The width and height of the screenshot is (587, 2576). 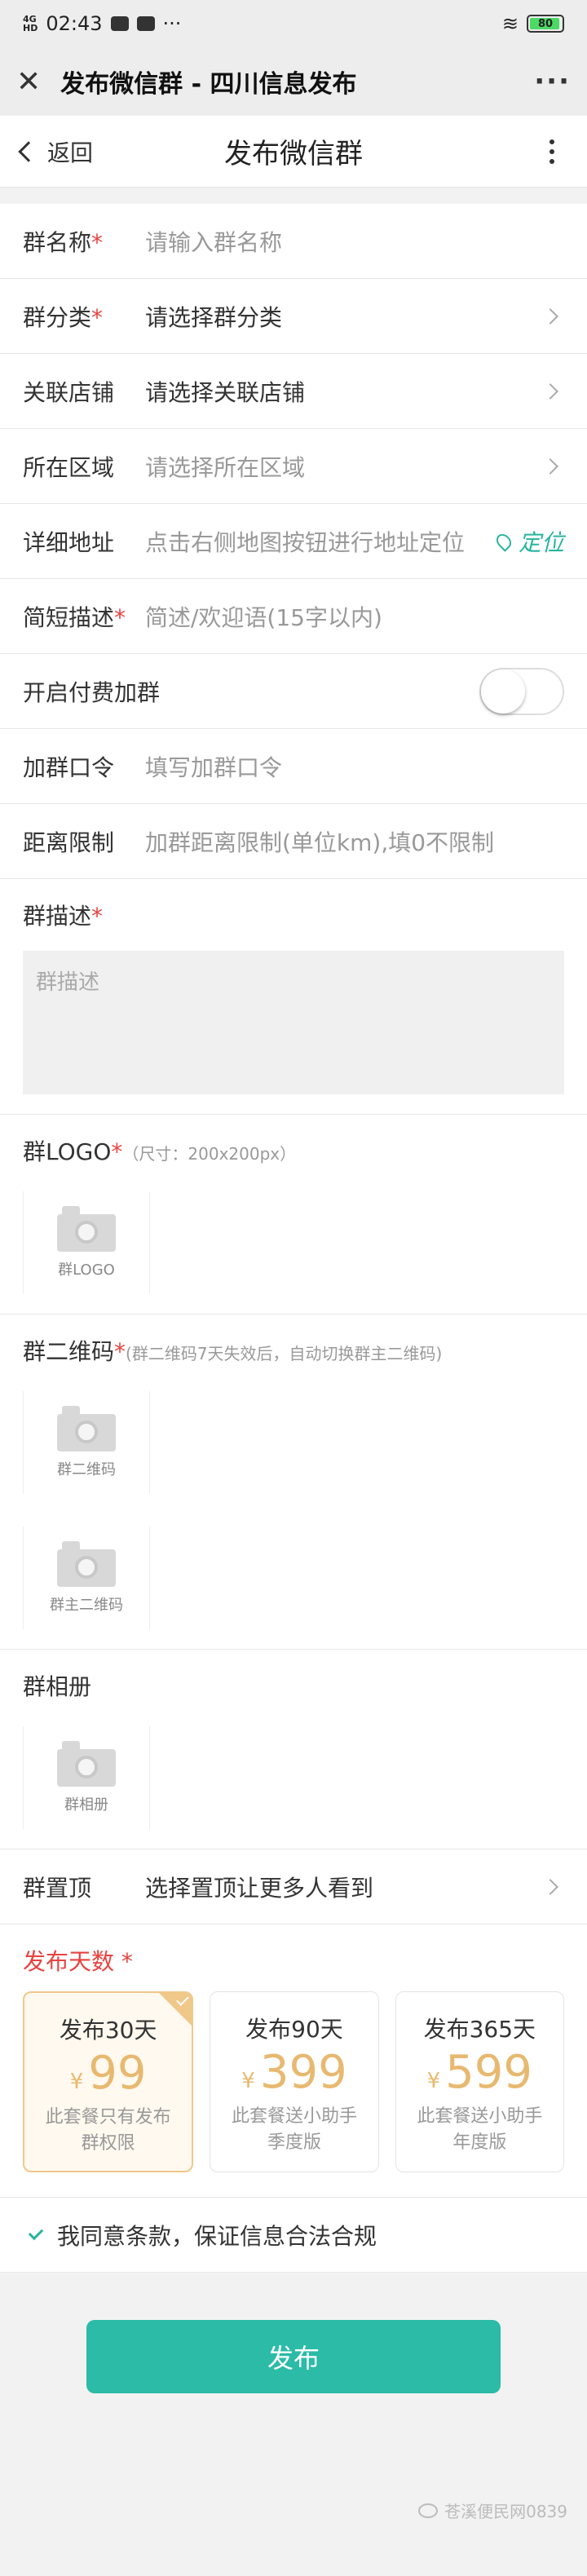 What do you see at coordinates (293, 152) in the screenshot?
I see `page-navbar: 返回 发布微信群` at bounding box center [293, 152].